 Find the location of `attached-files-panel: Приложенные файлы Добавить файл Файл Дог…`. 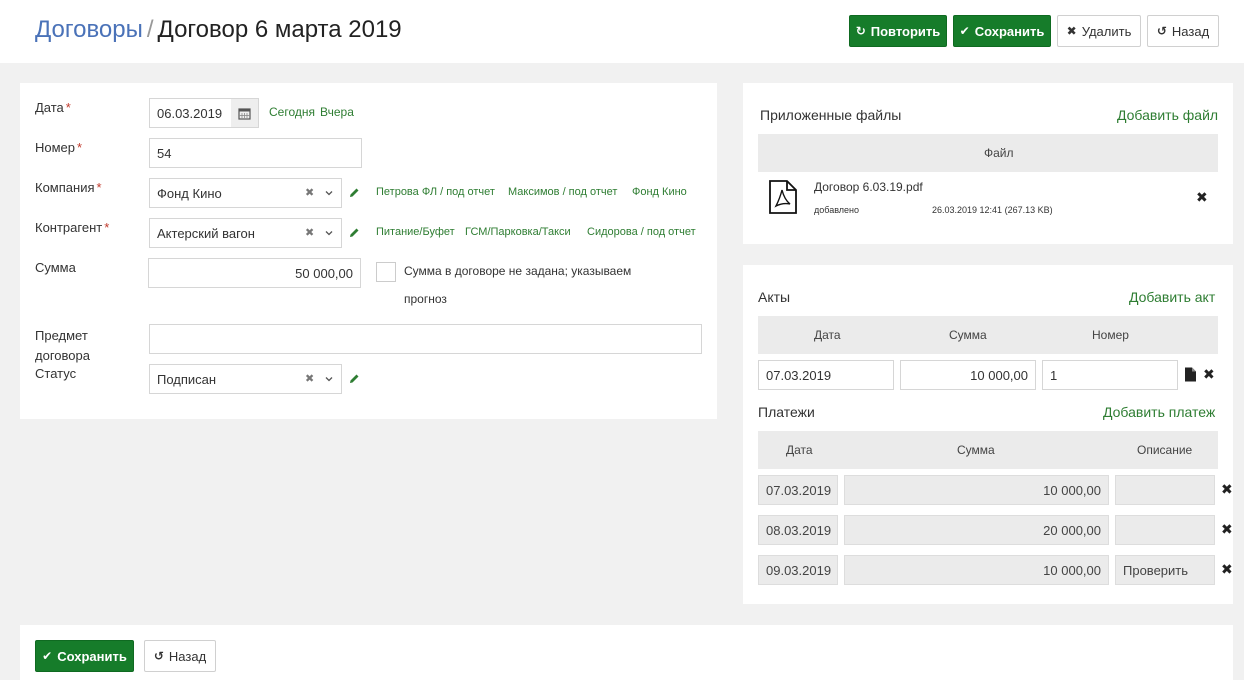

attached-files-panel: Приложенные файлы Добавить файл Файл Дог… is located at coordinates (988, 163).